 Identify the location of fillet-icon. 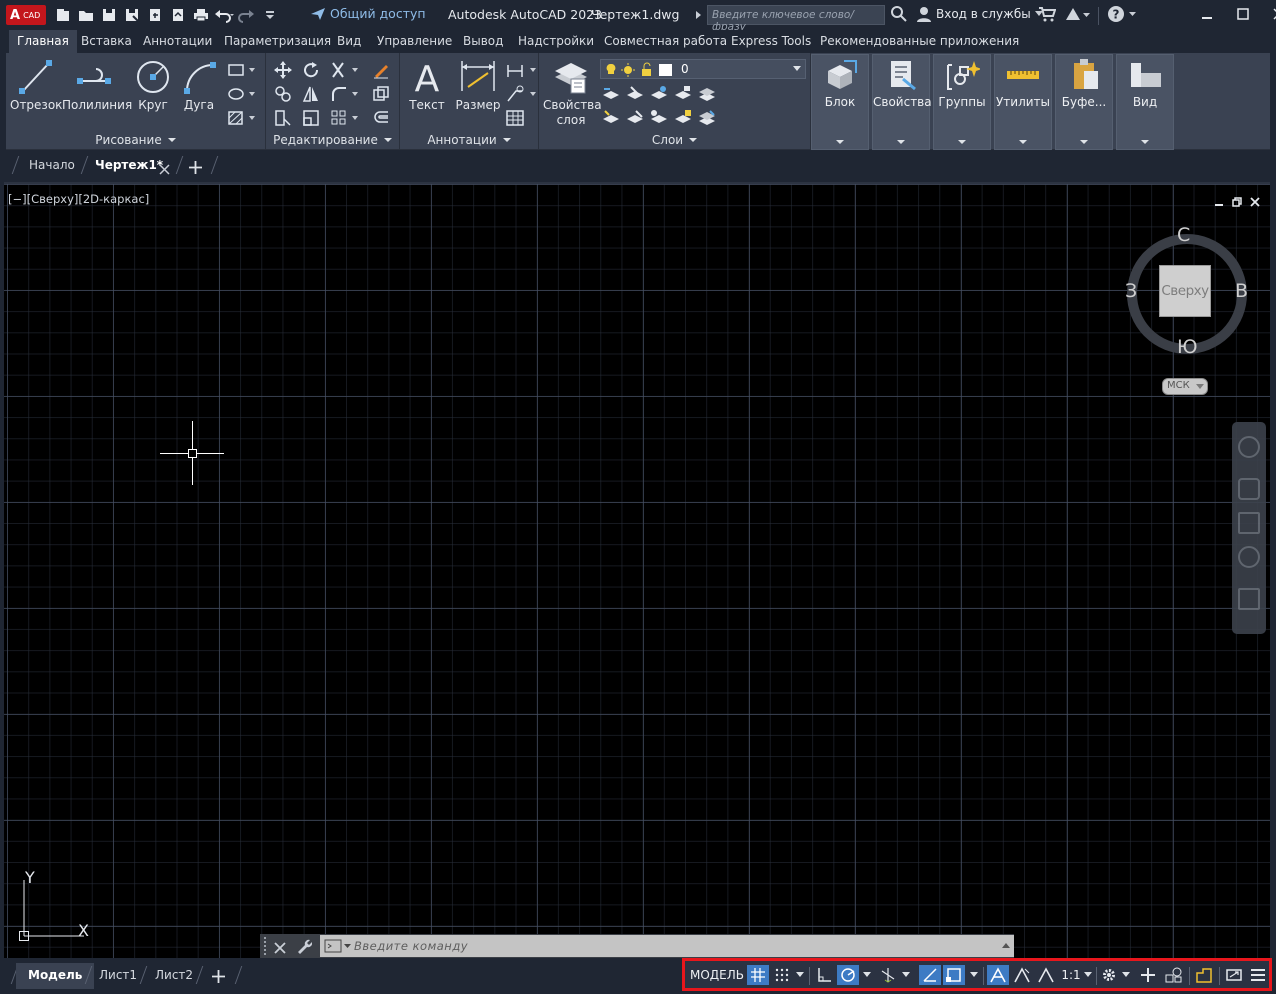
(344, 94).